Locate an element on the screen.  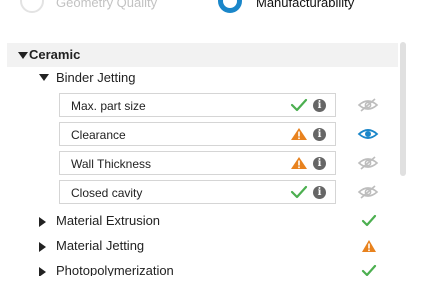
check-item-label: Clearance is located at coordinates (98, 135).